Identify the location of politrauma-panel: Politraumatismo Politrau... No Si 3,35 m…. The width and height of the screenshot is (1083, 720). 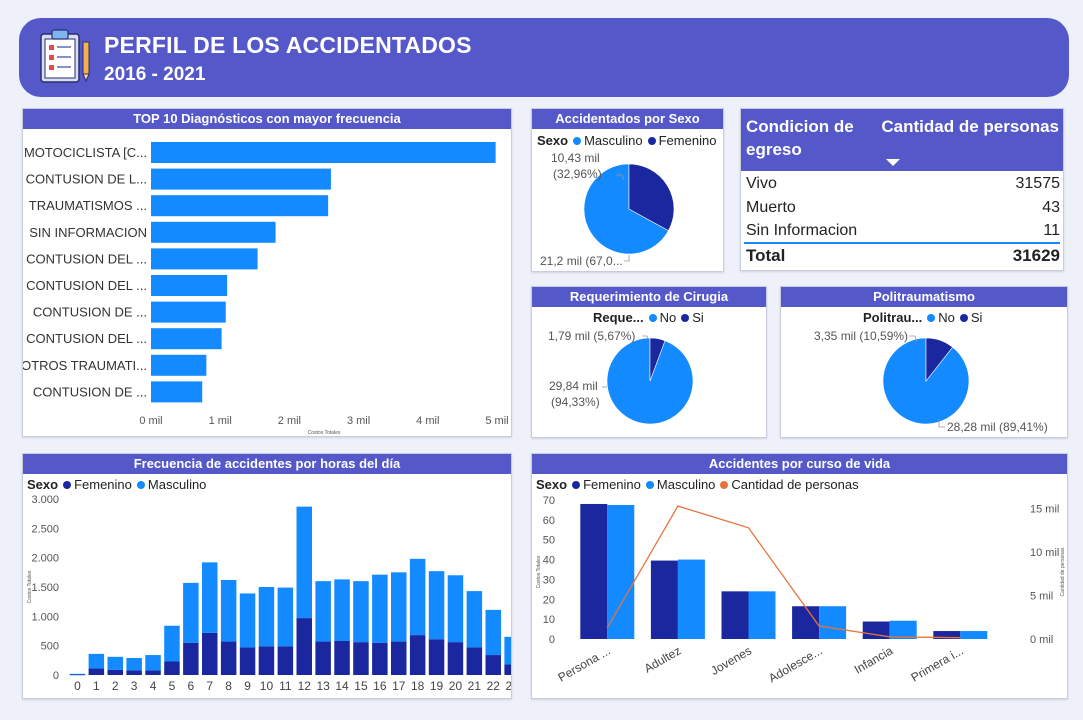
(924, 362).